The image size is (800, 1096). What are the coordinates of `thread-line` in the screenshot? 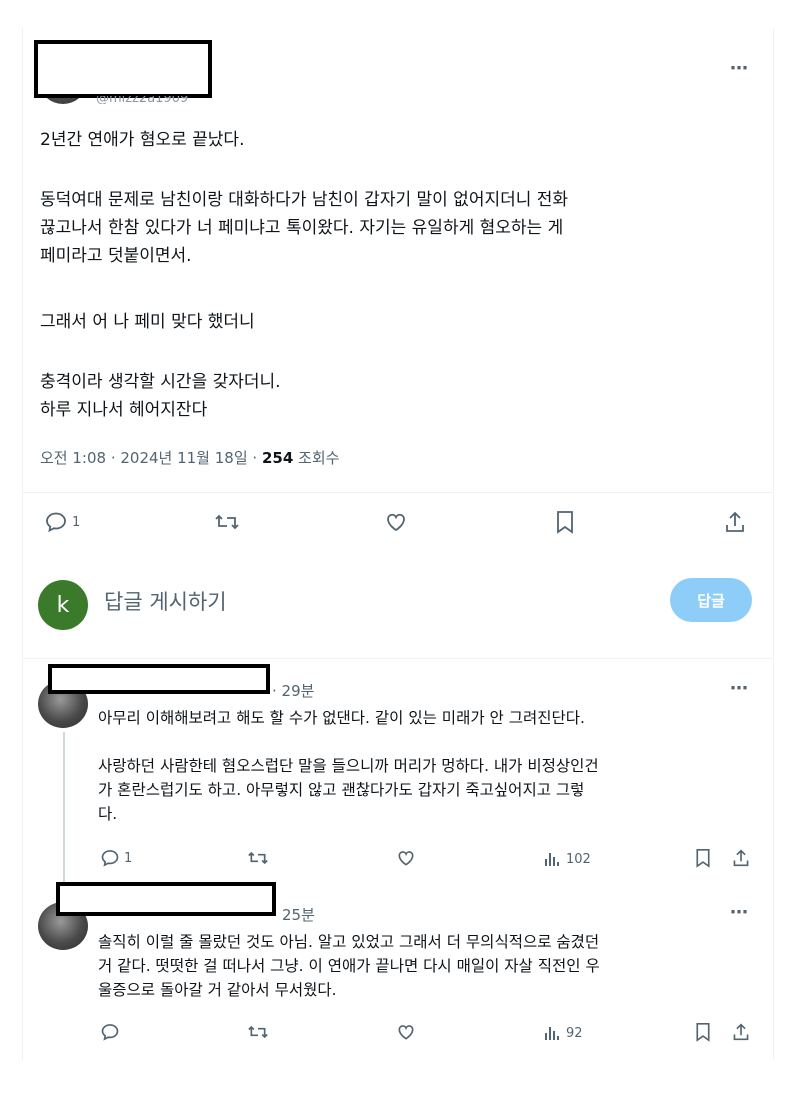 It's located at (64, 807).